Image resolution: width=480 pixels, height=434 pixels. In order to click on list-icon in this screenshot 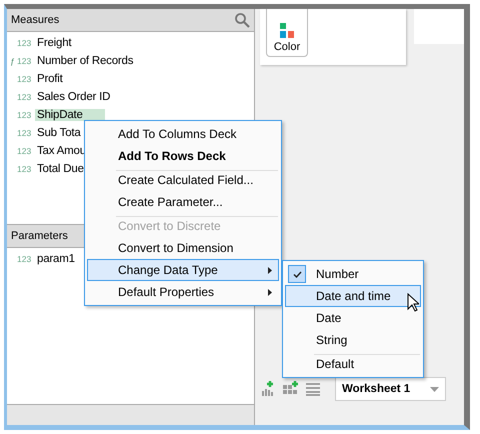, I will do `click(313, 389)`.